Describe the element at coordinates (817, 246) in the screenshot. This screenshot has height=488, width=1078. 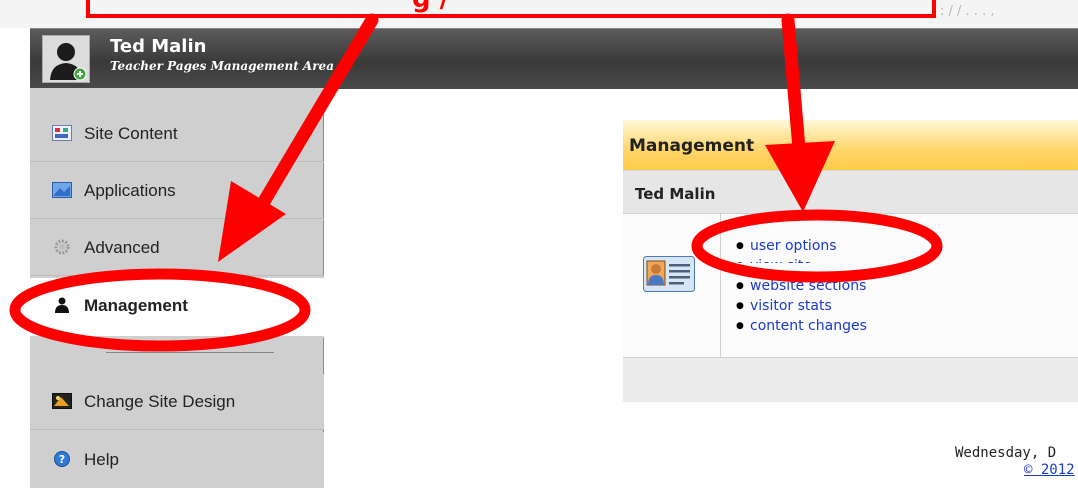
I see `annotation-ellipse-user-options` at that location.